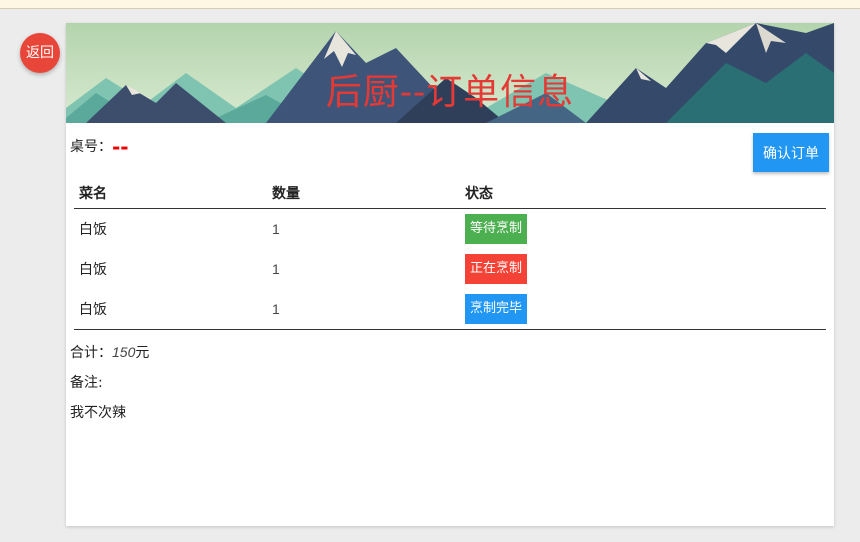 This screenshot has width=860, height=542. I want to click on status-badge: 等待烹制, so click(496, 229).